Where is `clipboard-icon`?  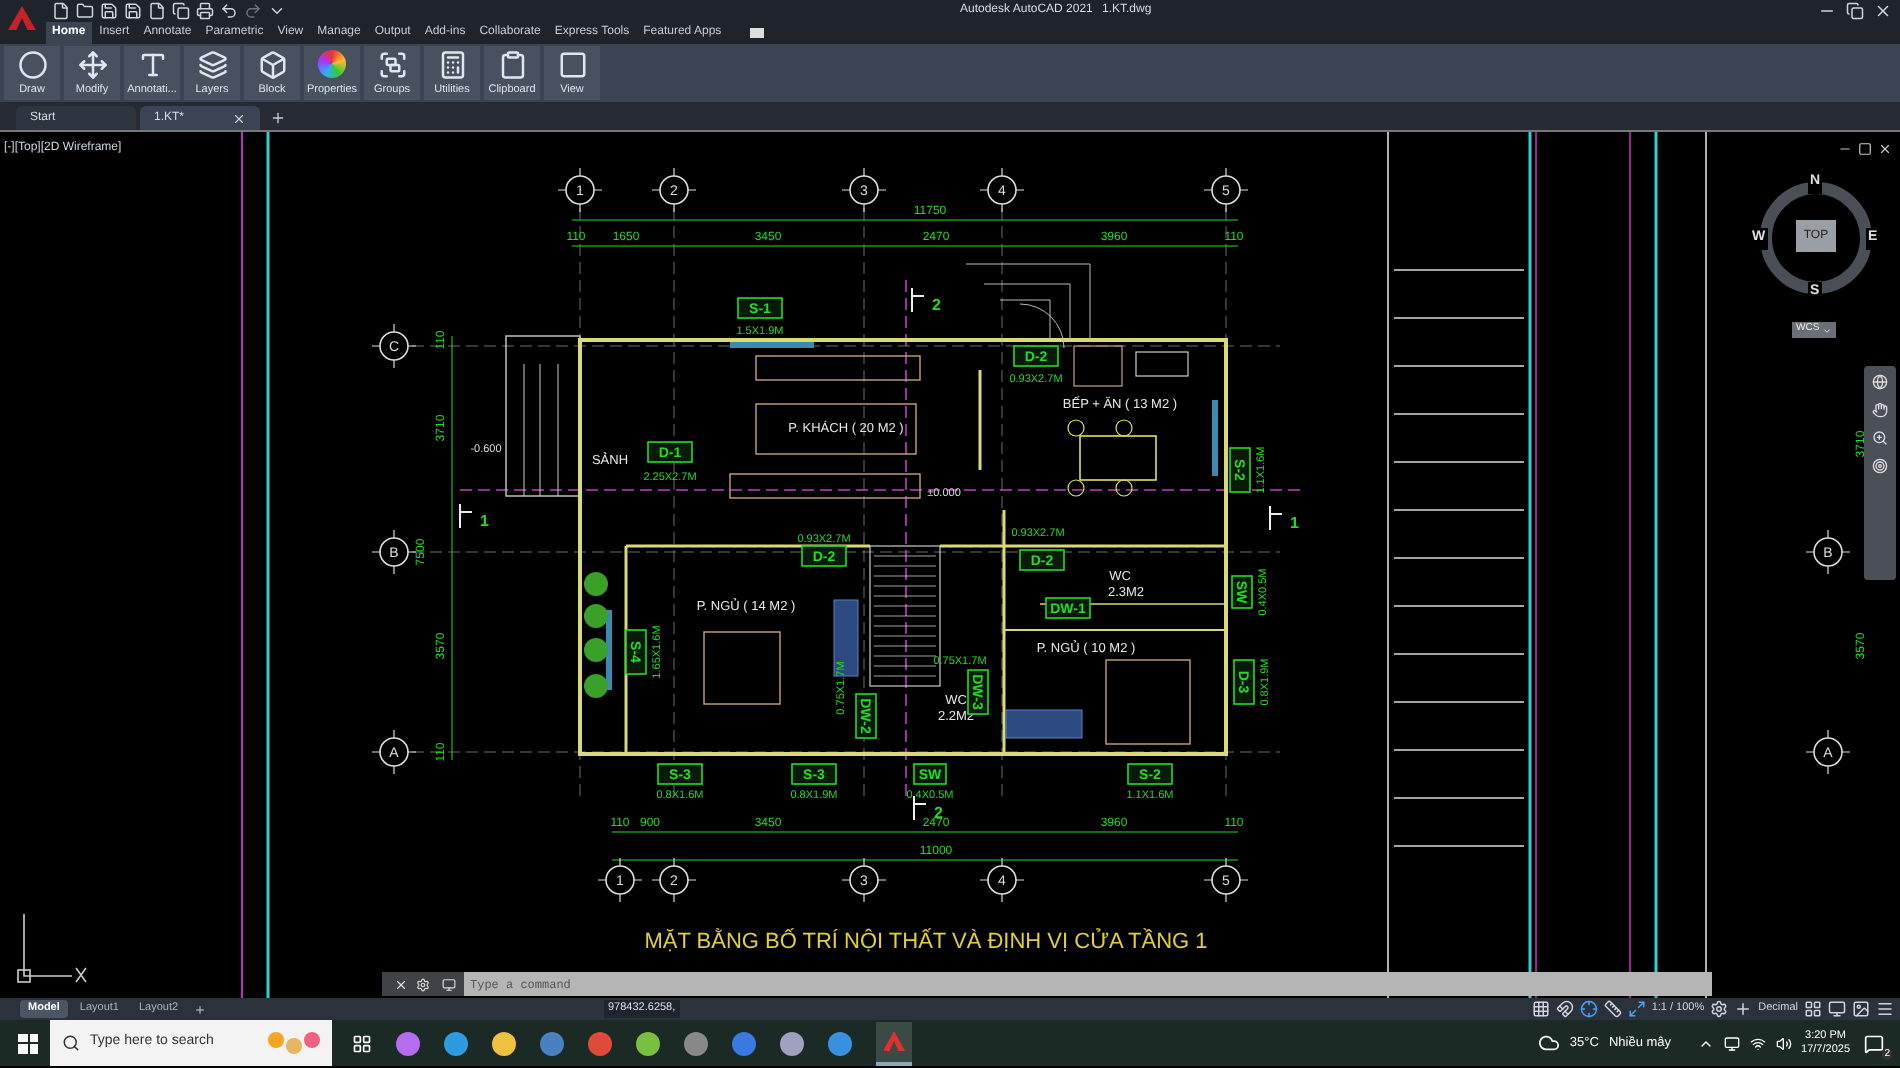 clipboard-icon is located at coordinates (512, 65).